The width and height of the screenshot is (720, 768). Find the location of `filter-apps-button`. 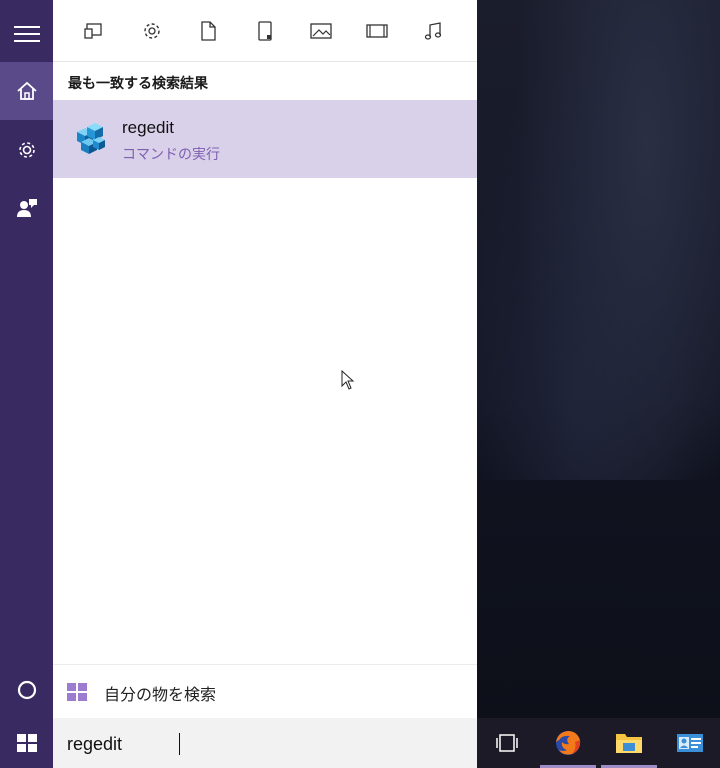

filter-apps-button is located at coordinates (95, 31).